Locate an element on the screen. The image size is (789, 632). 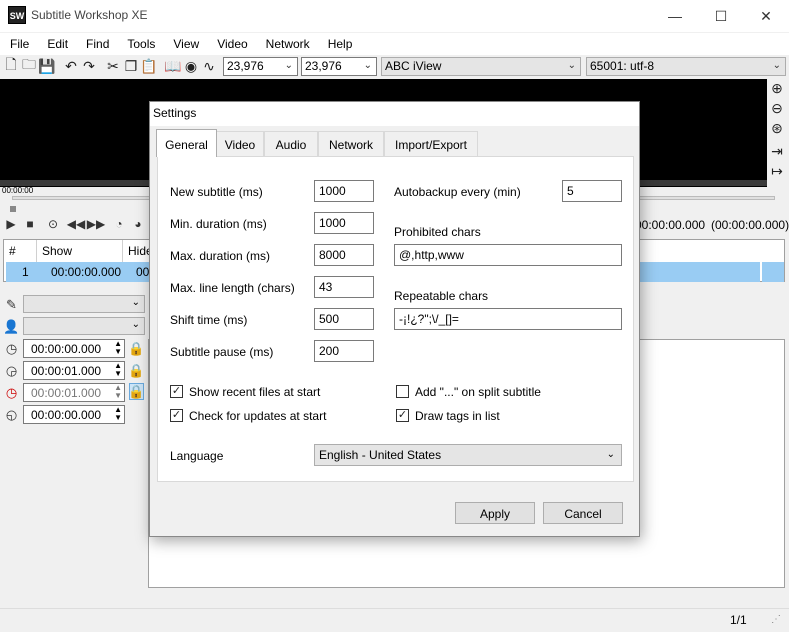
column-number: # is located at coordinates (20, 251).